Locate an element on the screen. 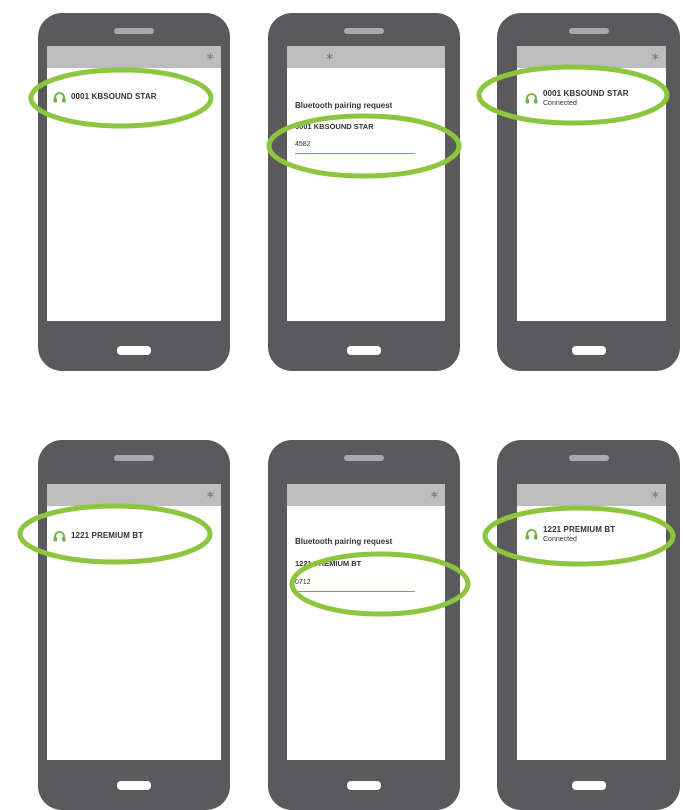 The height and width of the screenshot is (810, 683). device-text: 0001 KBSOUND STAR Connected is located at coordinates (586, 98).